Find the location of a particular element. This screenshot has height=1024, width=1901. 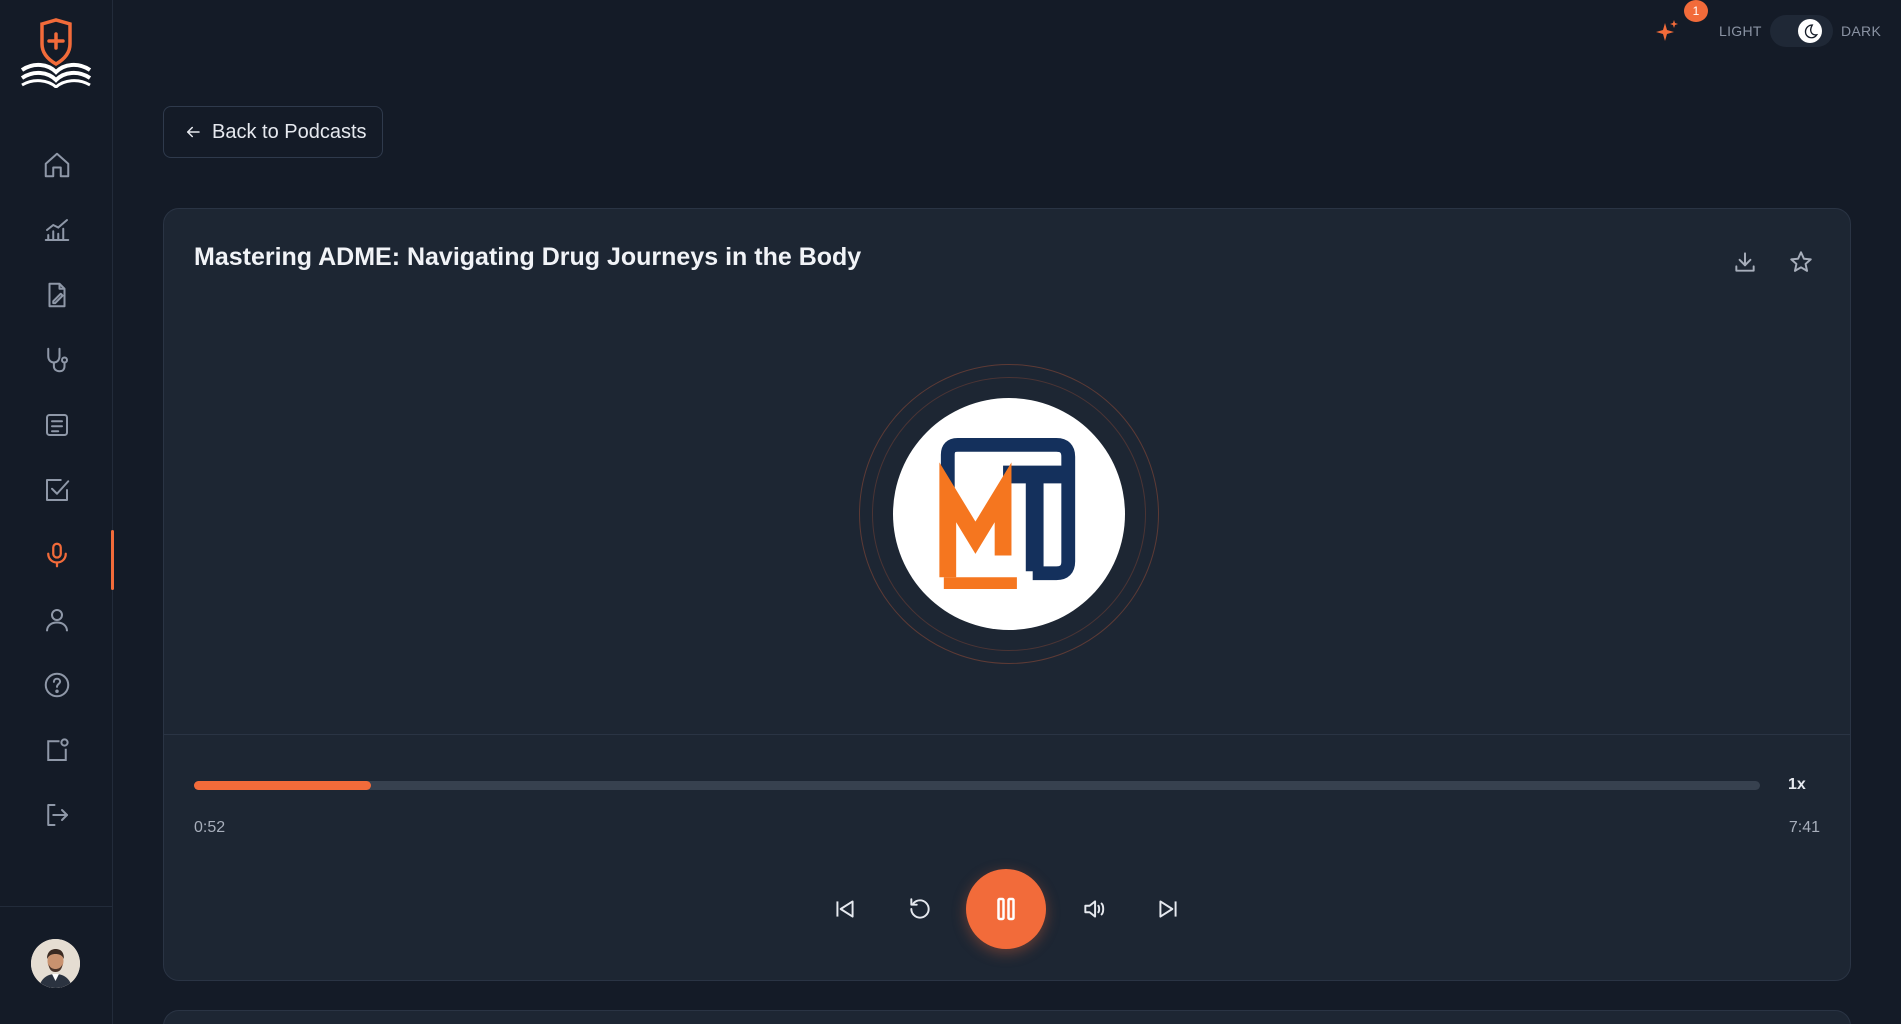

help-icon is located at coordinates (56, 684).